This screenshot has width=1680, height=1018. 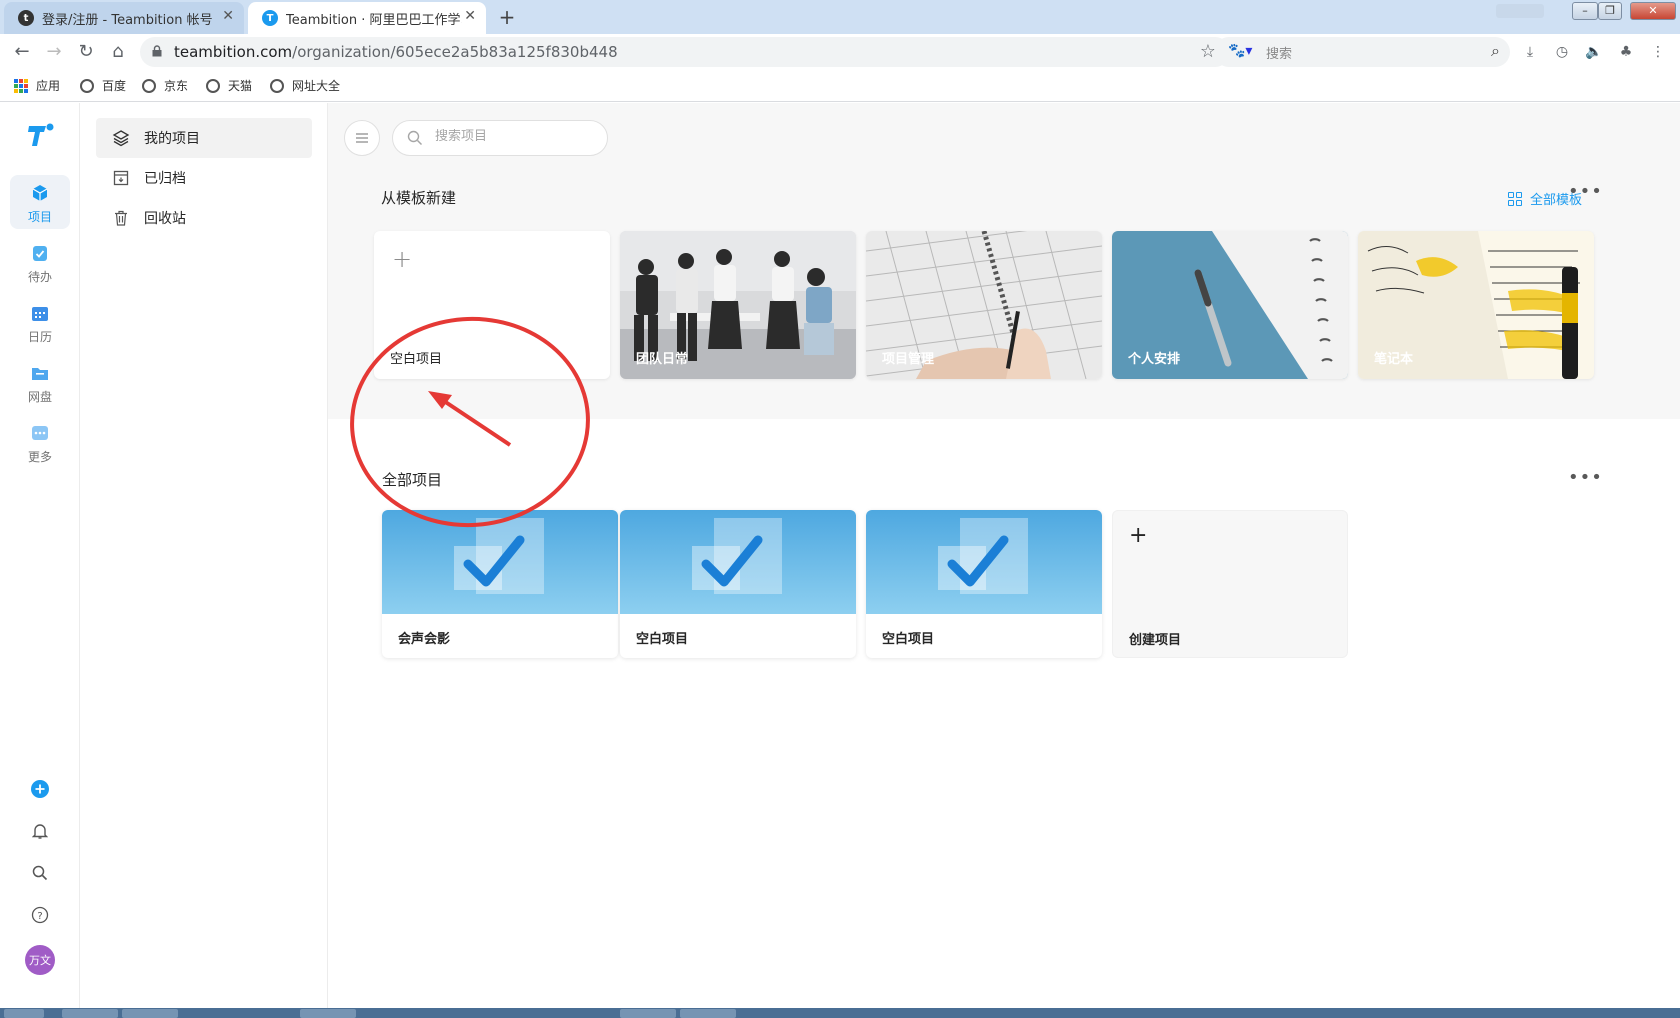 I want to click on bookmark-tmall: 天猫, so click(x=229, y=85).